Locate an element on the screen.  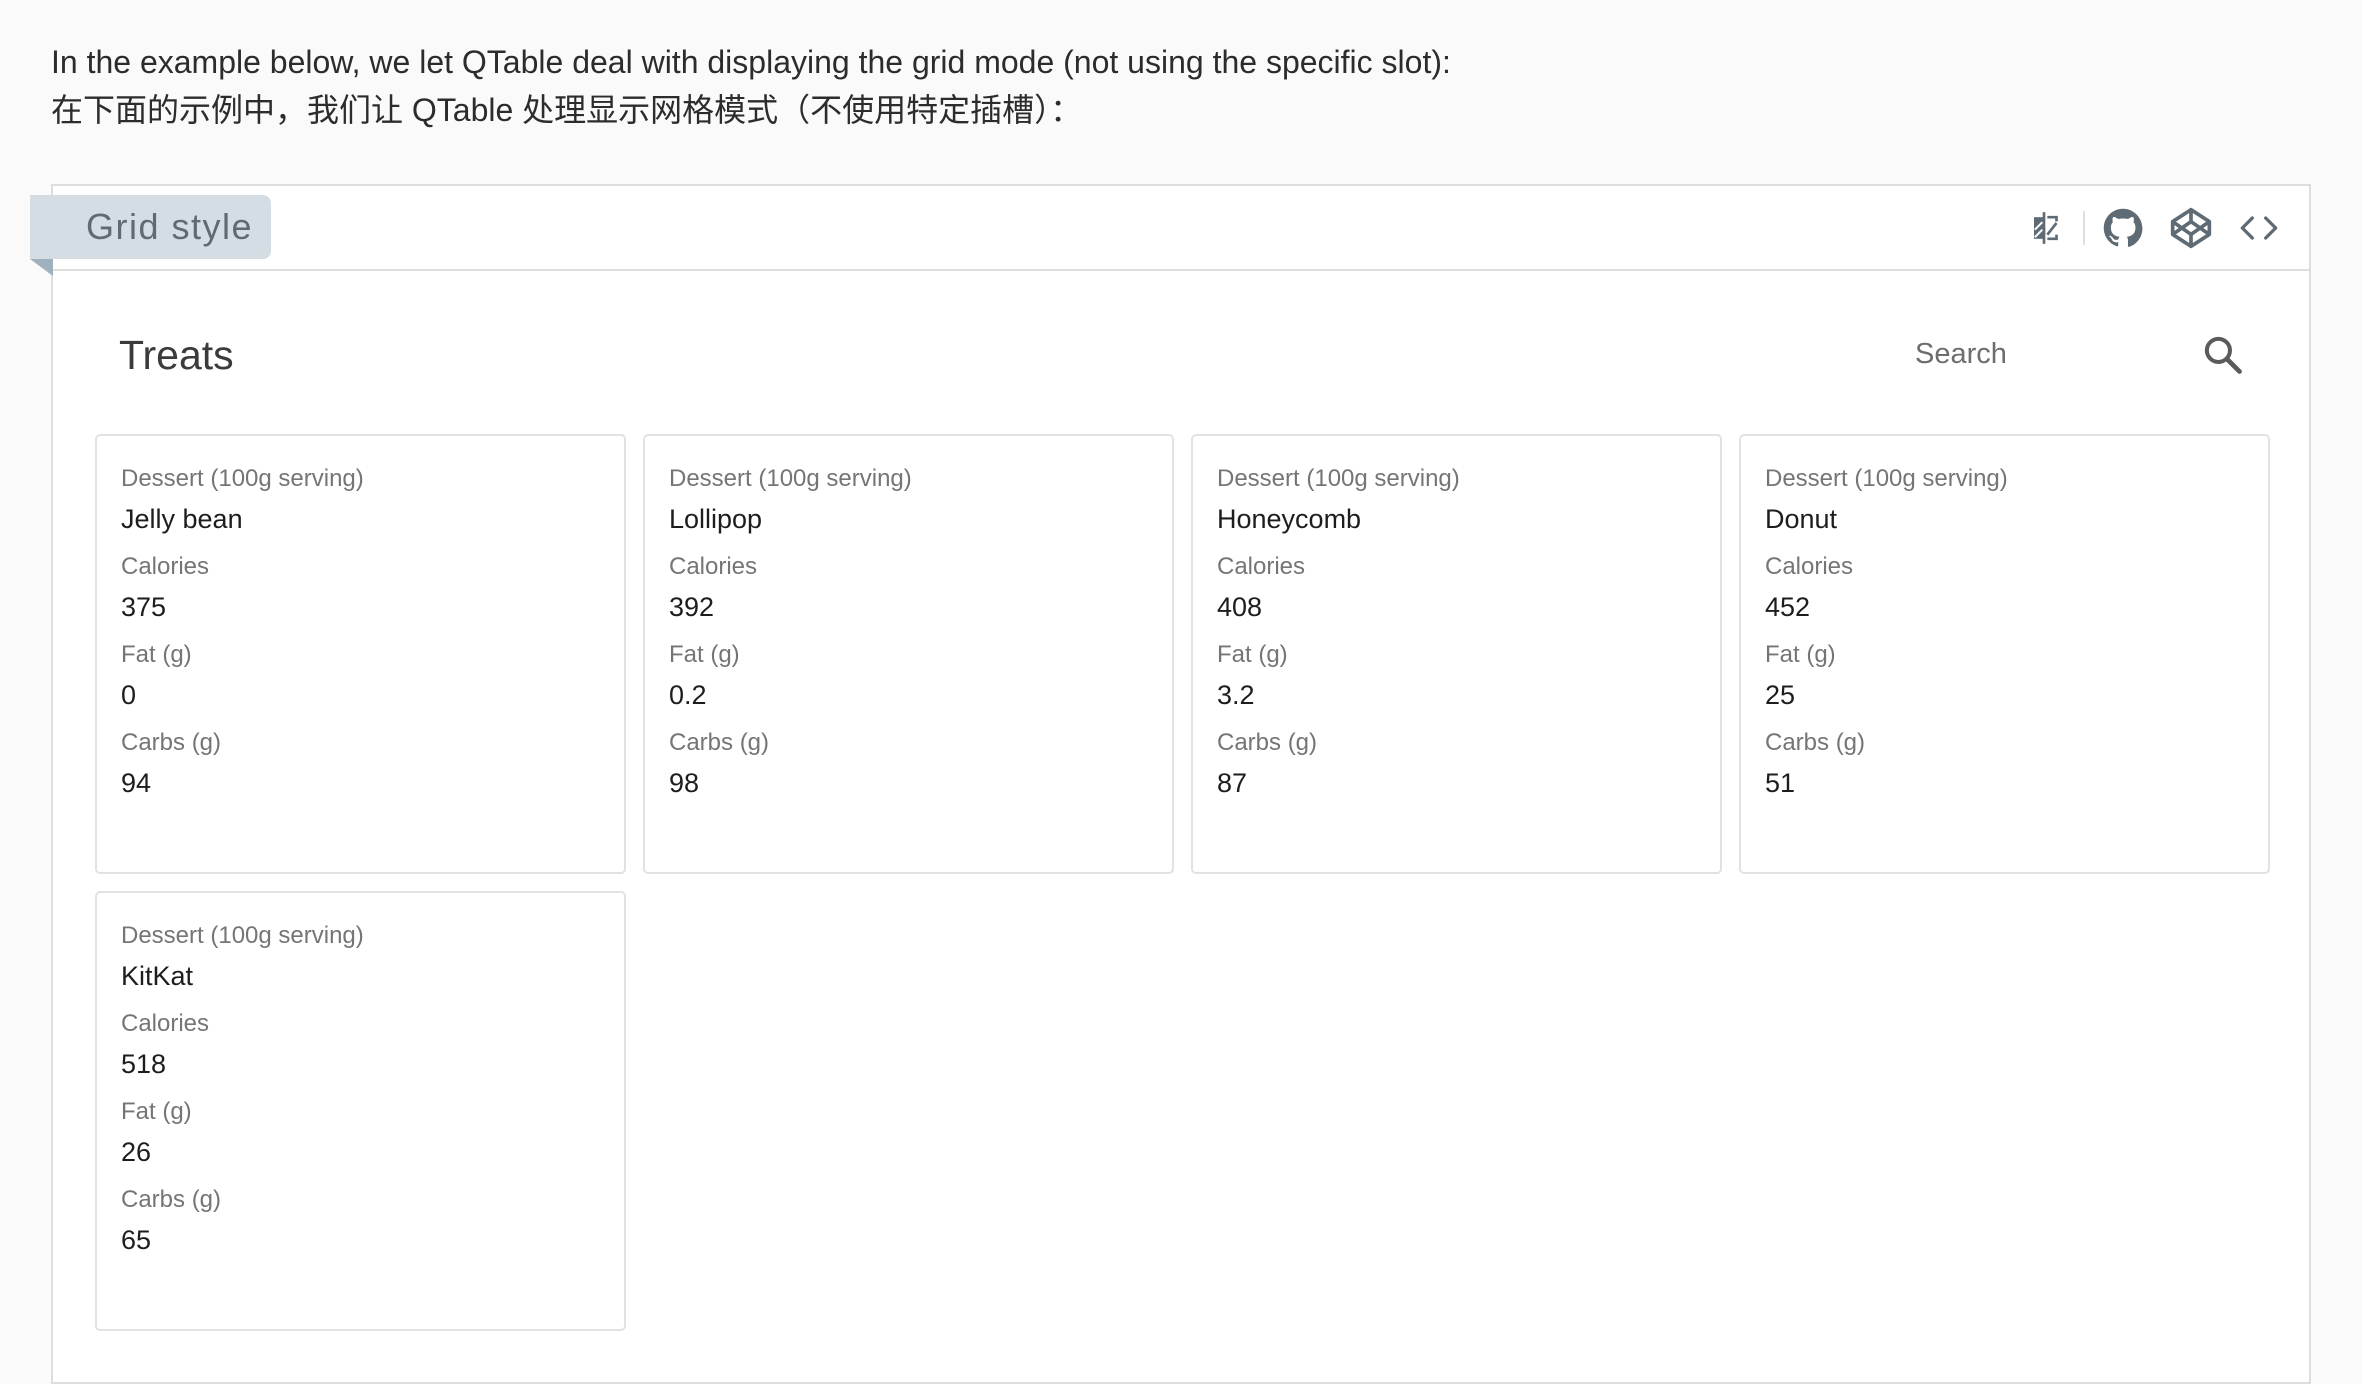
field-value: 94 is located at coordinates (136, 783).